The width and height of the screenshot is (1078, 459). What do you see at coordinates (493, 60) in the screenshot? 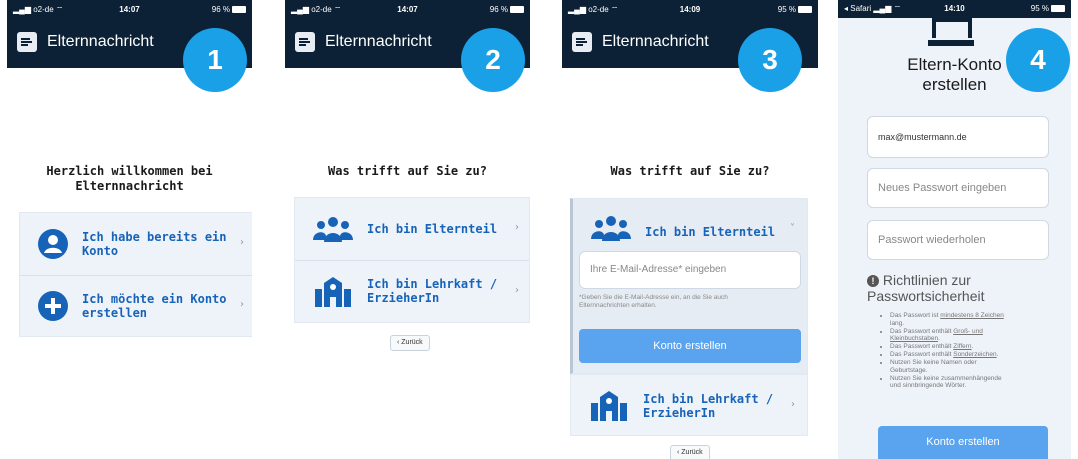
I see `step-badge: 2` at bounding box center [493, 60].